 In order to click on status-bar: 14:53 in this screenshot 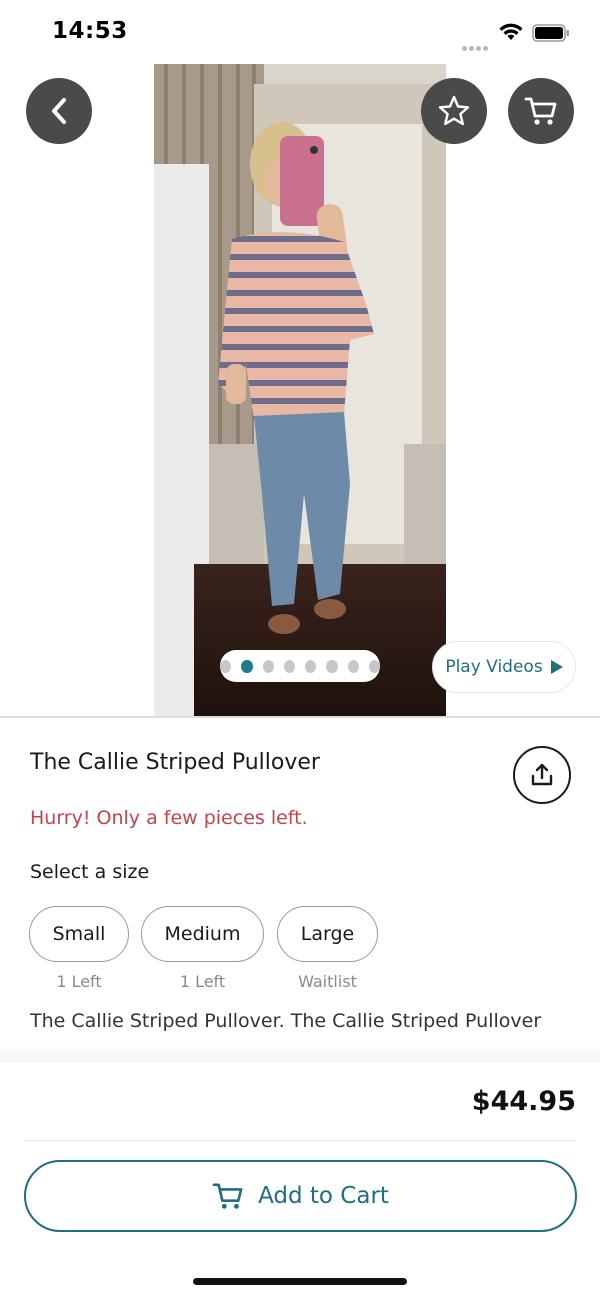, I will do `click(300, 32)`.